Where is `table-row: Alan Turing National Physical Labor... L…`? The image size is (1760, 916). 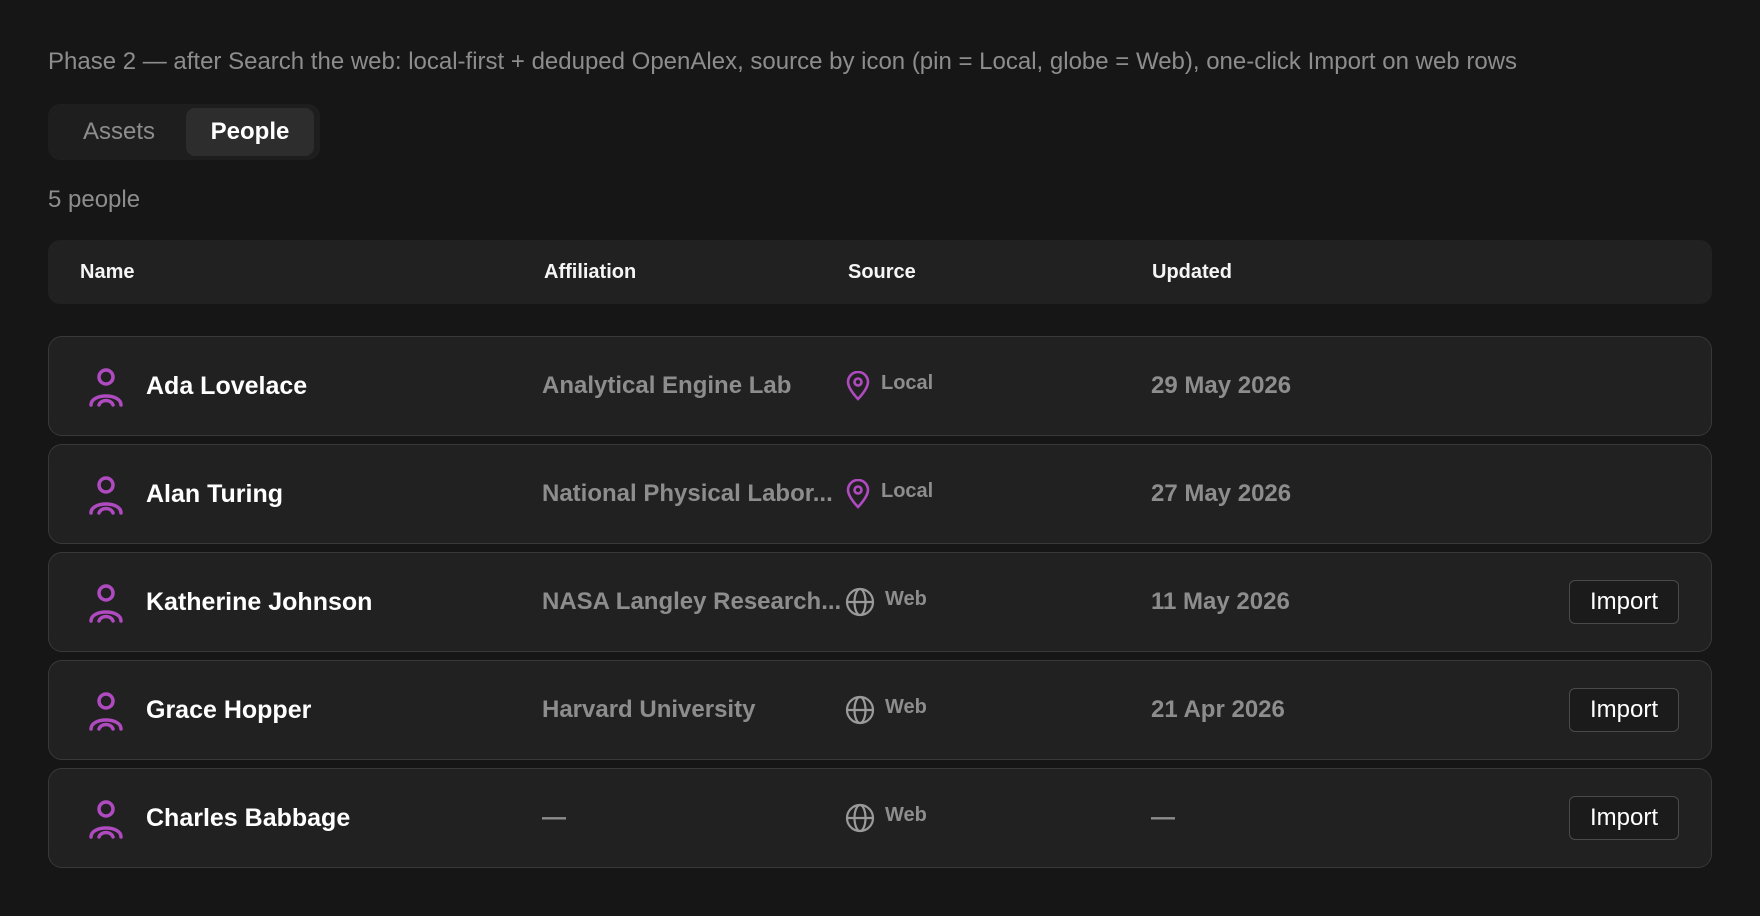
table-row: Alan Turing National Physical Labor... L… is located at coordinates (880, 494).